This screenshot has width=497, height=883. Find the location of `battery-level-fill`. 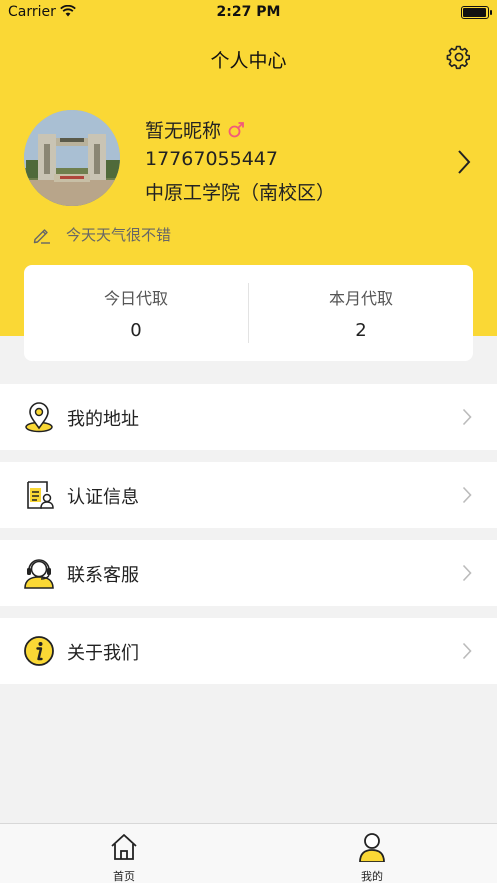

battery-level-fill is located at coordinates (474, 12).